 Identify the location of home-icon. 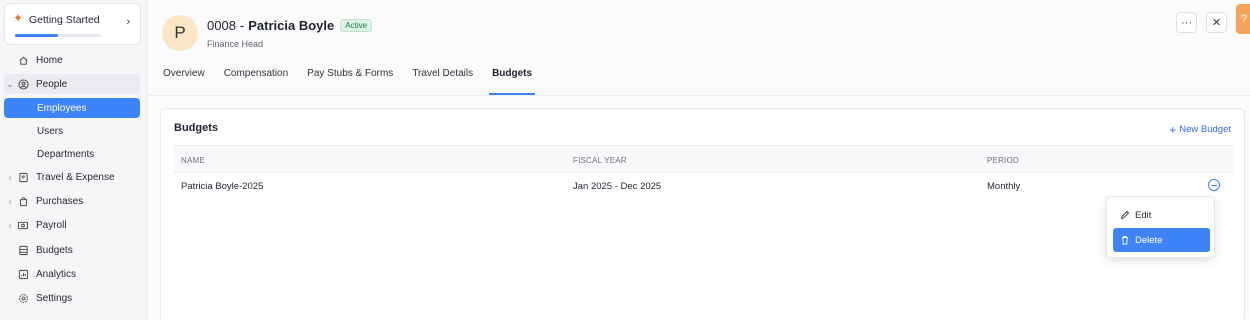
(23, 60).